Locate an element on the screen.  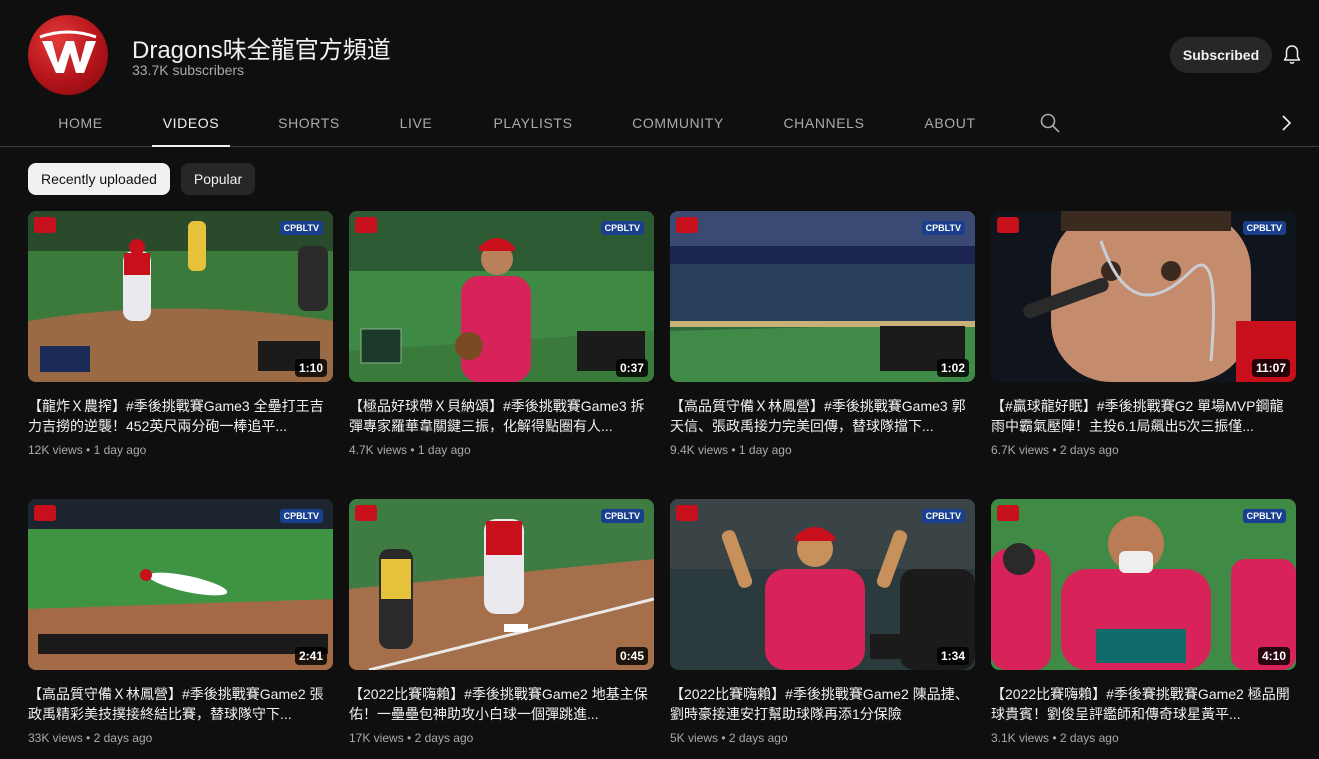
tab-about: ABOUT is located at coordinates (950, 123).